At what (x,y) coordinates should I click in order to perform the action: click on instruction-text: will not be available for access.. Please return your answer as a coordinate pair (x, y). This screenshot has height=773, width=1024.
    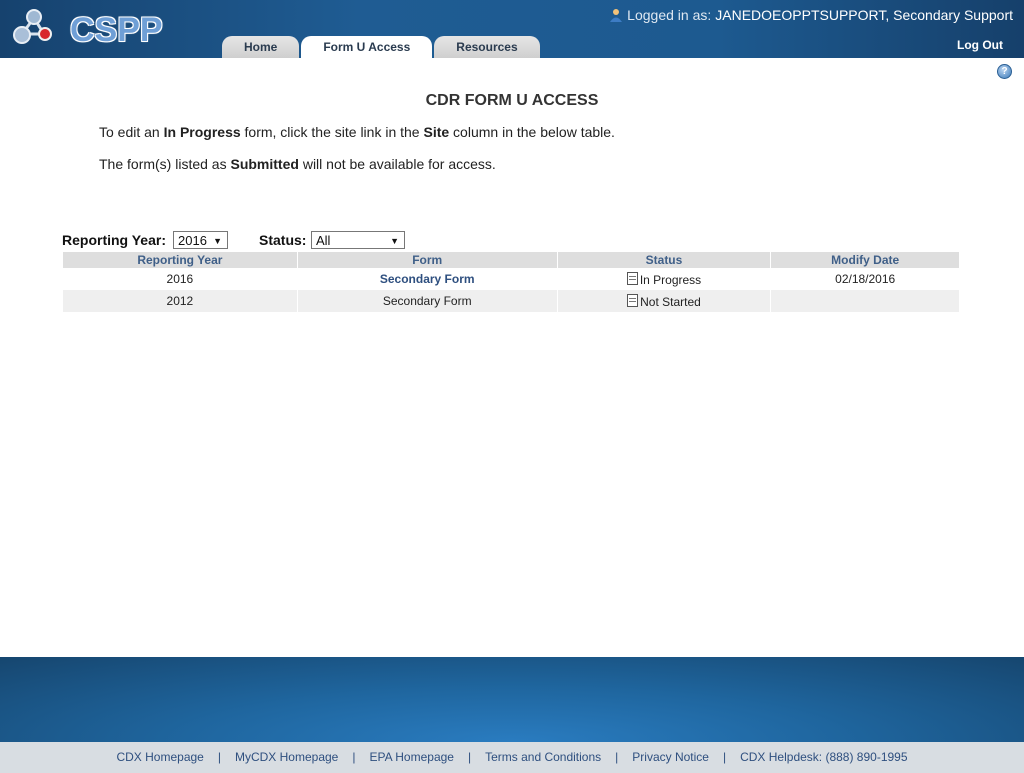
    Looking at the image, I should click on (397, 164).